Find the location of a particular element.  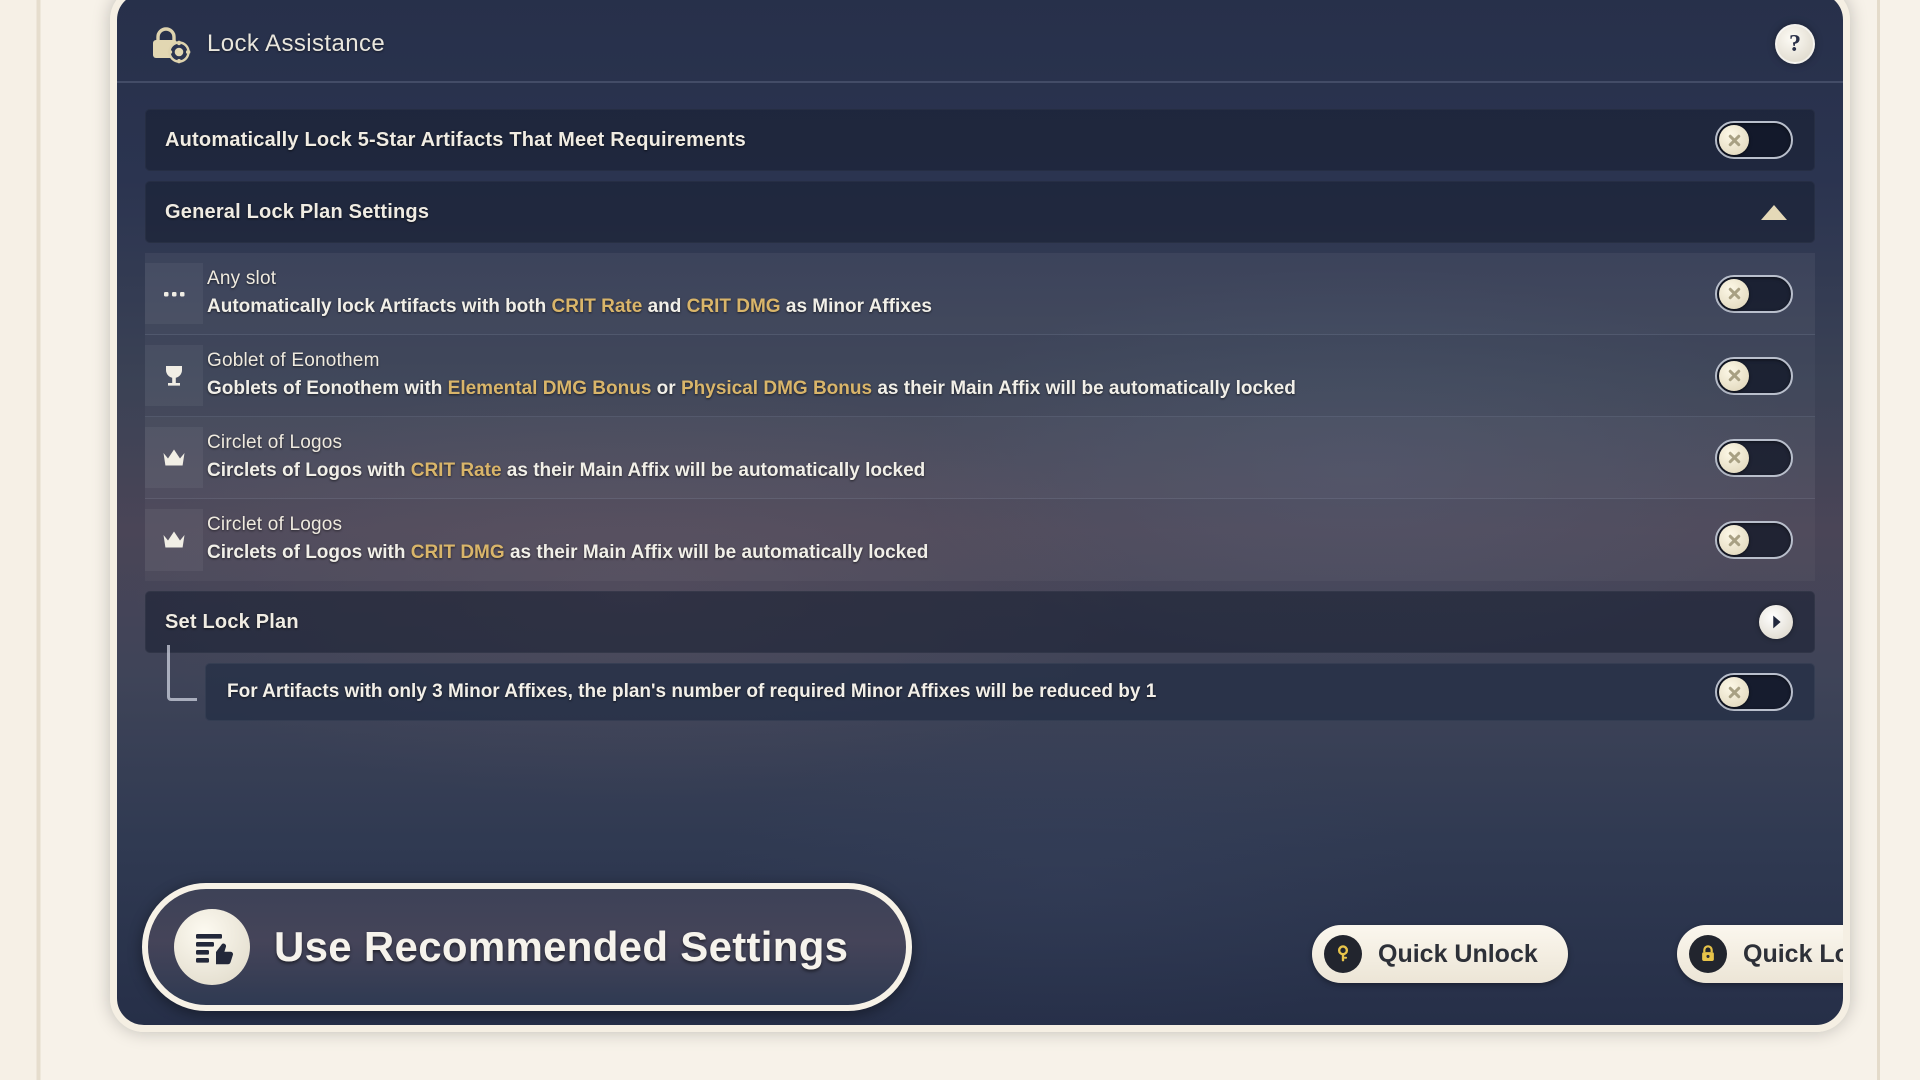

set-lock-plan-row: Set Lock Plan is located at coordinates (980, 622).